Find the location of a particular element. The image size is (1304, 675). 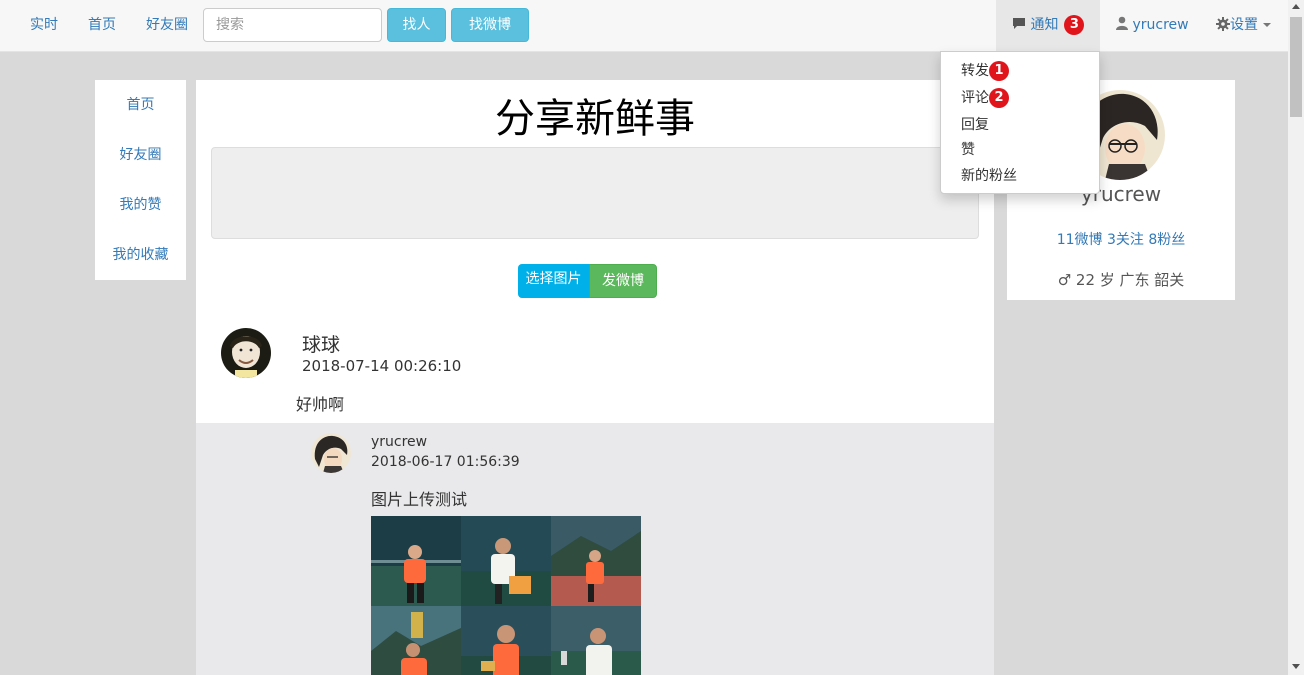

profile-info: ♂ 22 岁 广东 韶关 is located at coordinates (1121, 280).